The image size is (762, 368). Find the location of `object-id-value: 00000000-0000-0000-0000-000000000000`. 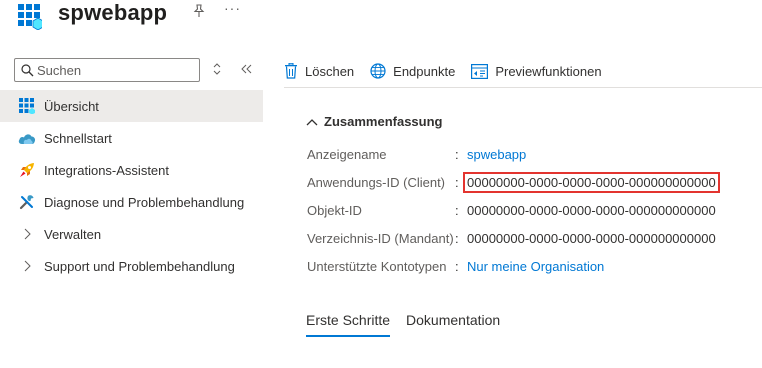

object-id-value: 00000000-0000-0000-0000-000000000000 is located at coordinates (591, 210).